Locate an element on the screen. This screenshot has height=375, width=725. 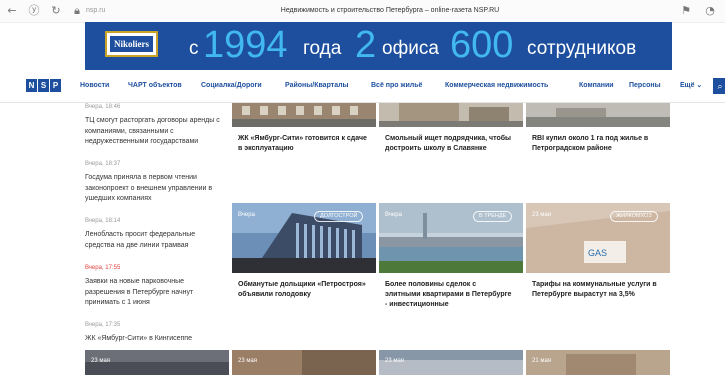
nav-item-chart: ЧАРТ объектов is located at coordinates (155, 86).